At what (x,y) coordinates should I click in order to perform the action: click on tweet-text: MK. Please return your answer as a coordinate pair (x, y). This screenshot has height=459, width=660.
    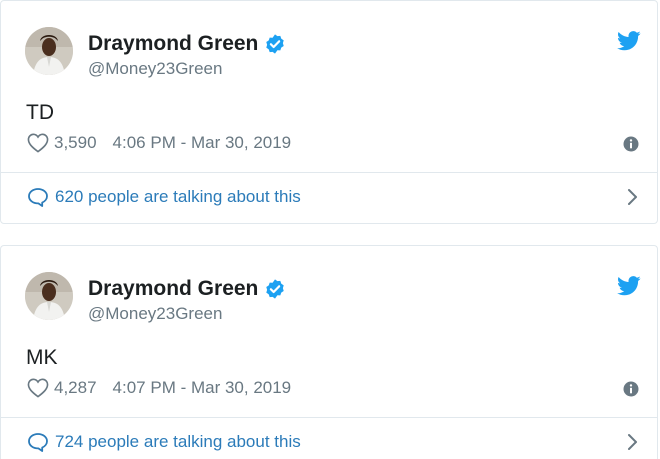
    Looking at the image, I should click on (42, 357).